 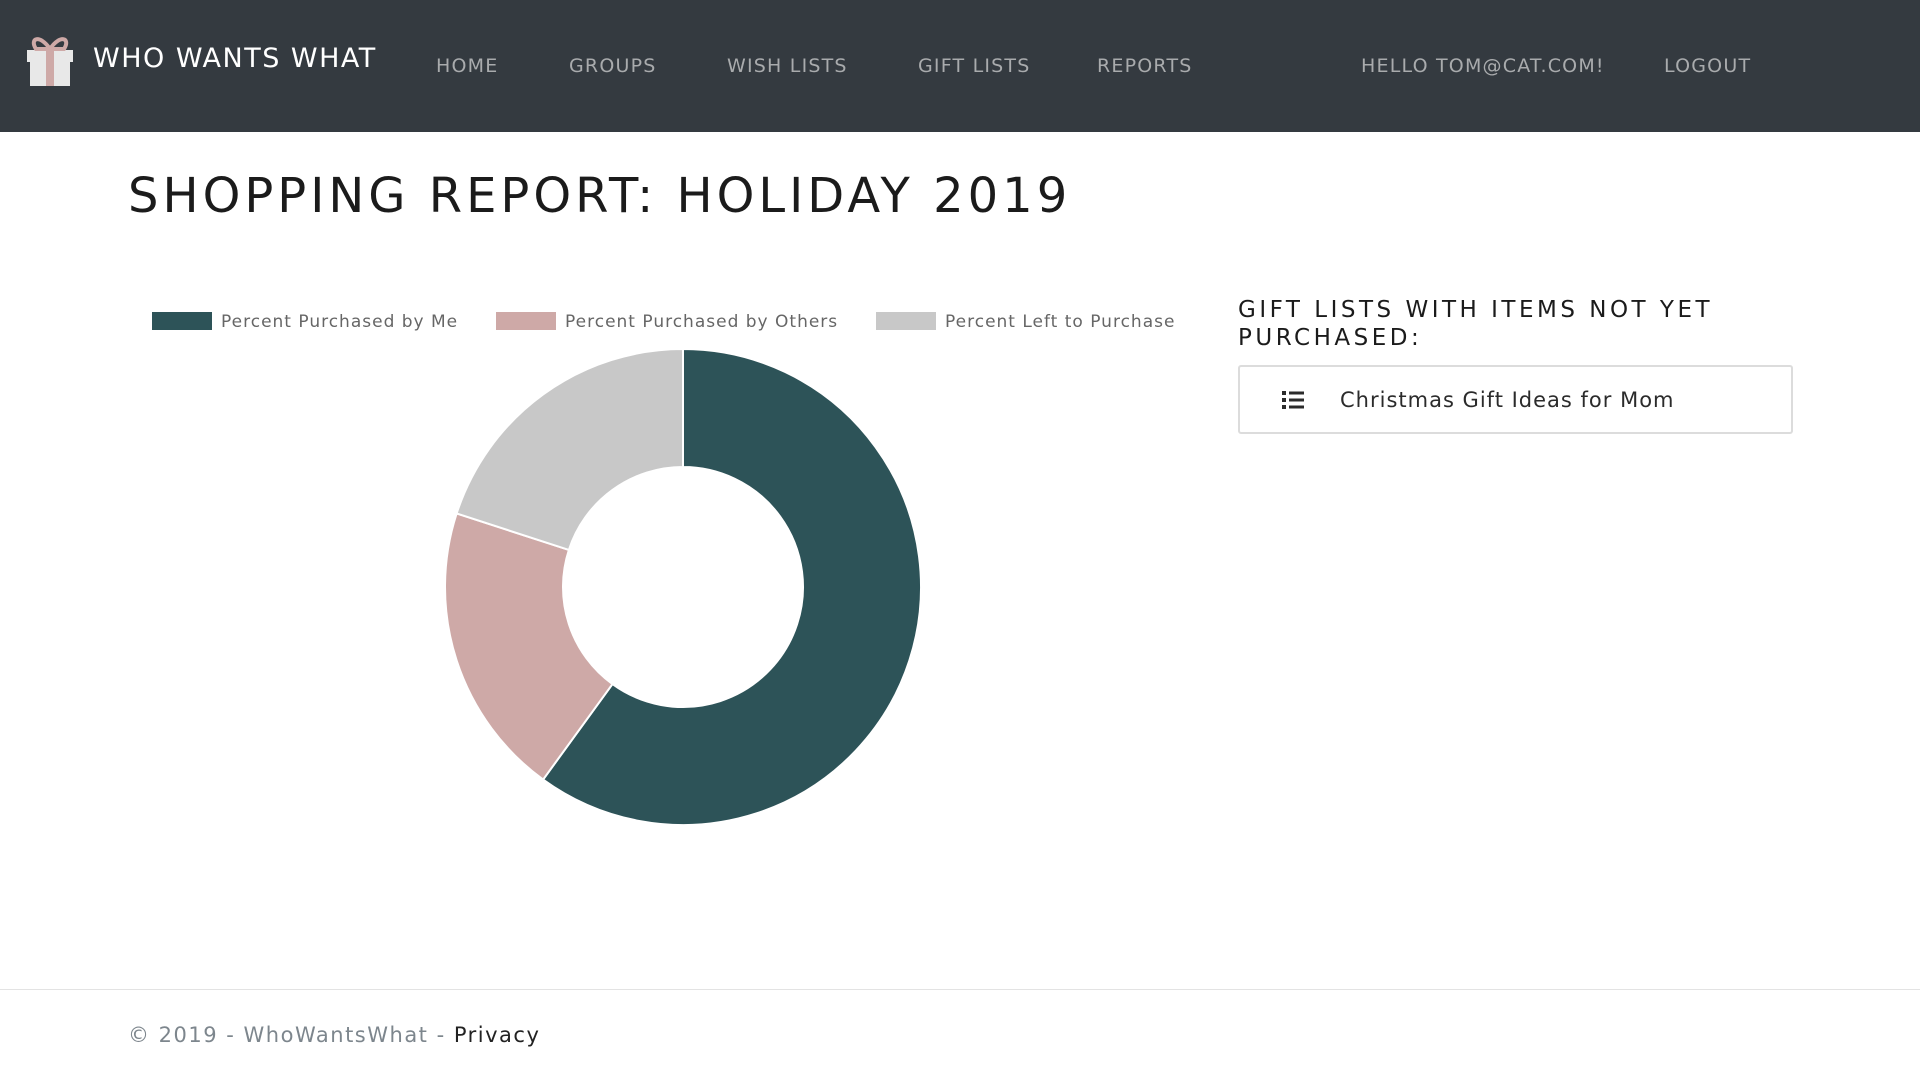 I want to click on nav-home: HOME, so click(x=467, y=66).